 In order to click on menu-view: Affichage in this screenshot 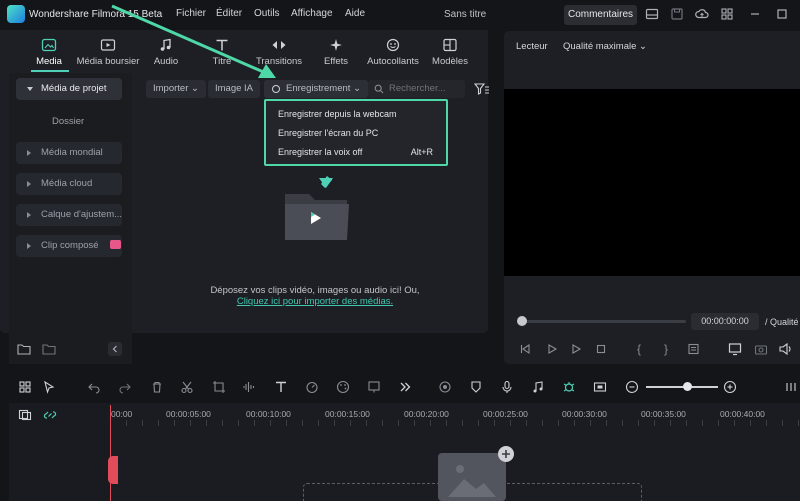, I will do `click(312, 13)`.